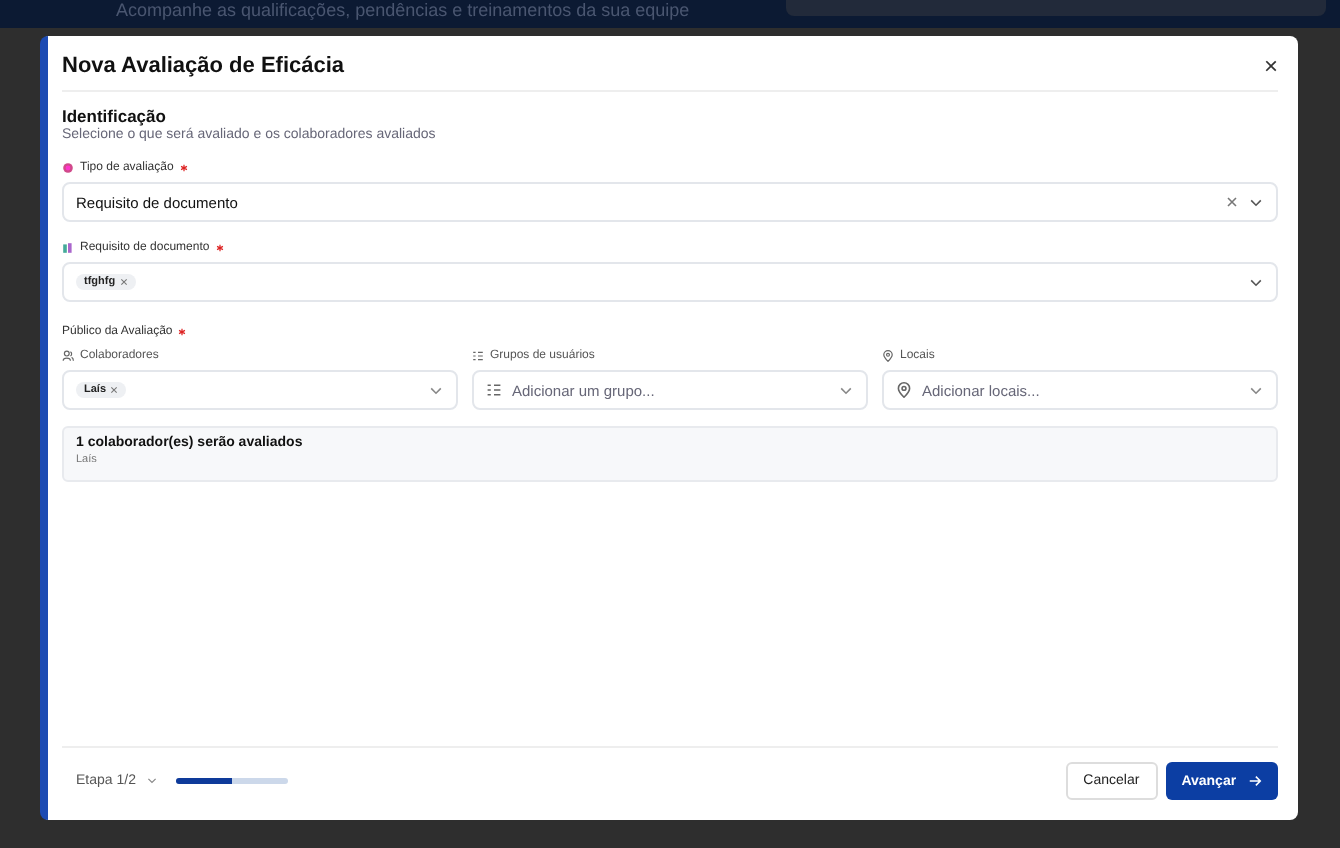 This screenshot has height=848, width=1340. What do you see at coordinates (403, 11) in the screenshot?
I see `header-subtitle: Acompanhe as qualificações, pendências e treinamentos da sua equipe` at bounding box center [403, 11].